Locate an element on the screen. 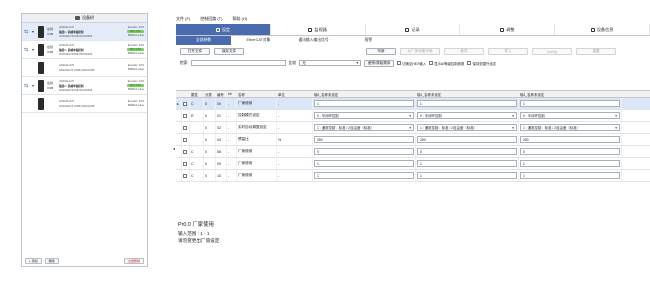  menu-control: 控制回路 (T) is located at coordinates (211, 19).